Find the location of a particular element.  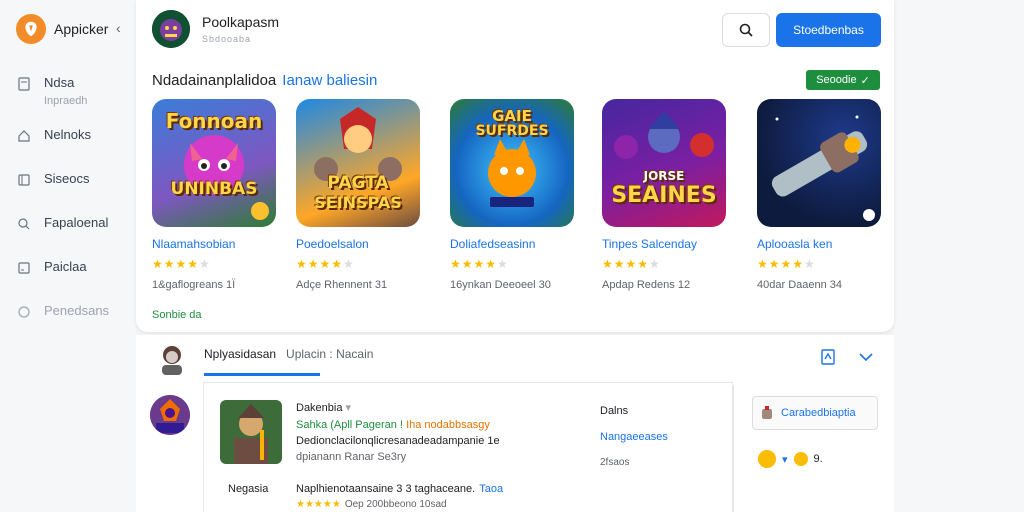

sidebar-item-label: Ndsa is located at coordinates (59, 82).